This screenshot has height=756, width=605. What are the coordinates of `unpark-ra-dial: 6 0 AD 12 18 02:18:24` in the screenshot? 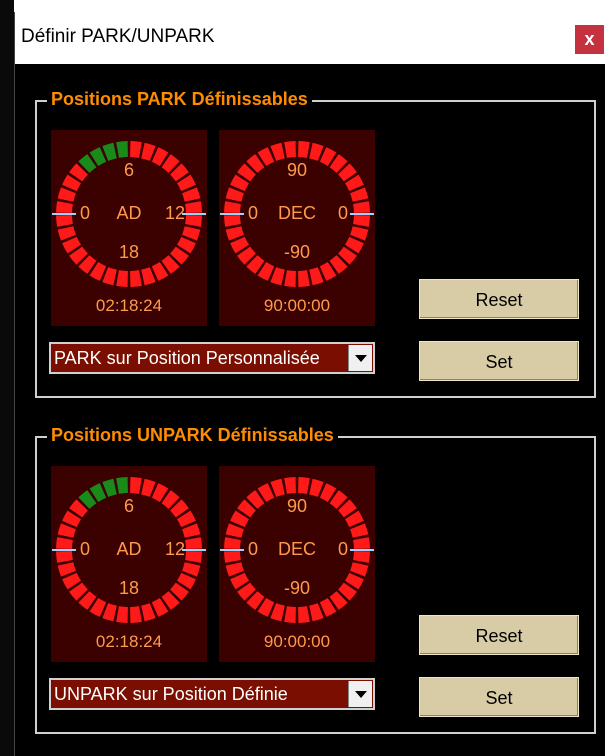 It's located at (129, 564).